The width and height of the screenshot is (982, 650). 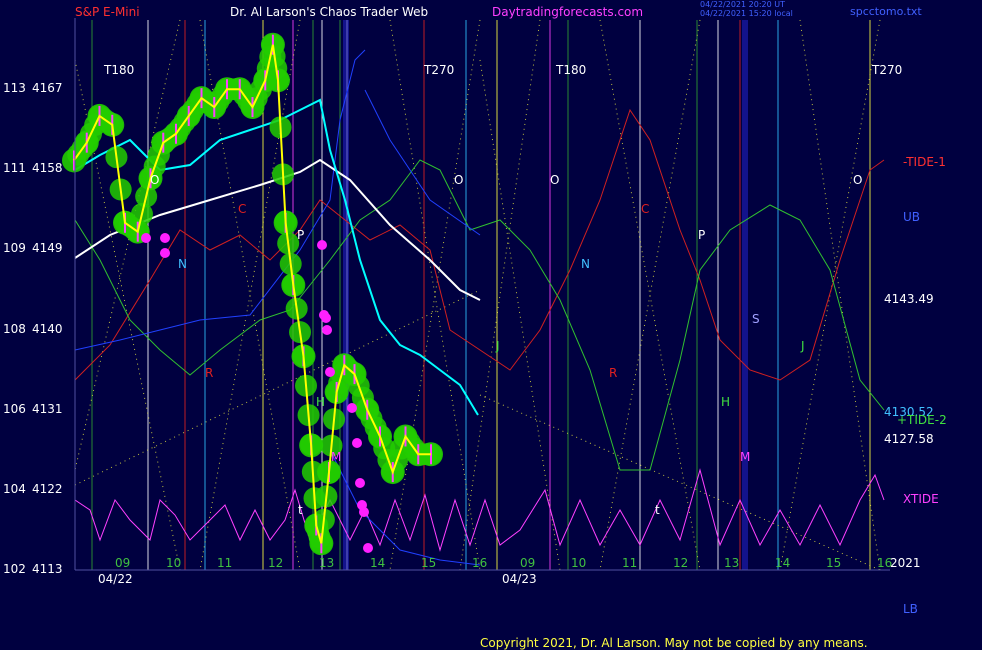 I want to click on year-label: 2021, so click(x=905, y=563).